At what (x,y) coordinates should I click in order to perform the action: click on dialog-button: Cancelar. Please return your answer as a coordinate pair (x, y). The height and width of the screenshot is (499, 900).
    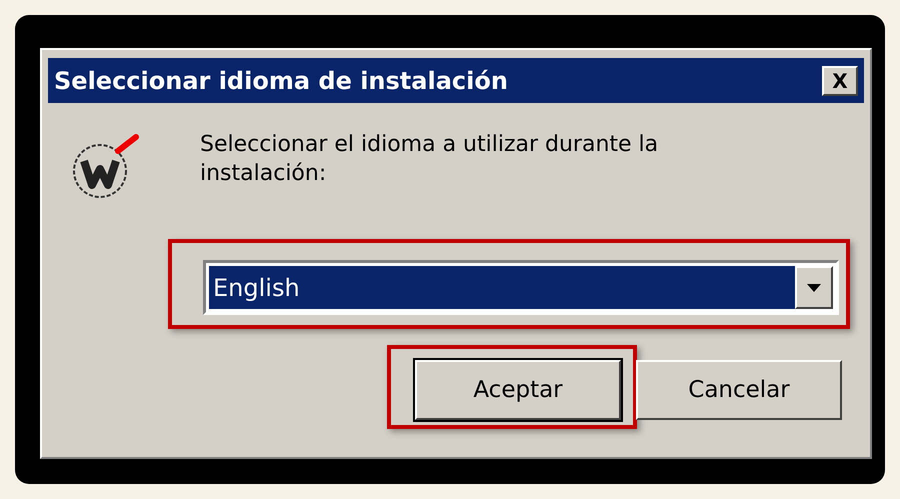
    Looking at the image, I should click on (739, 390).